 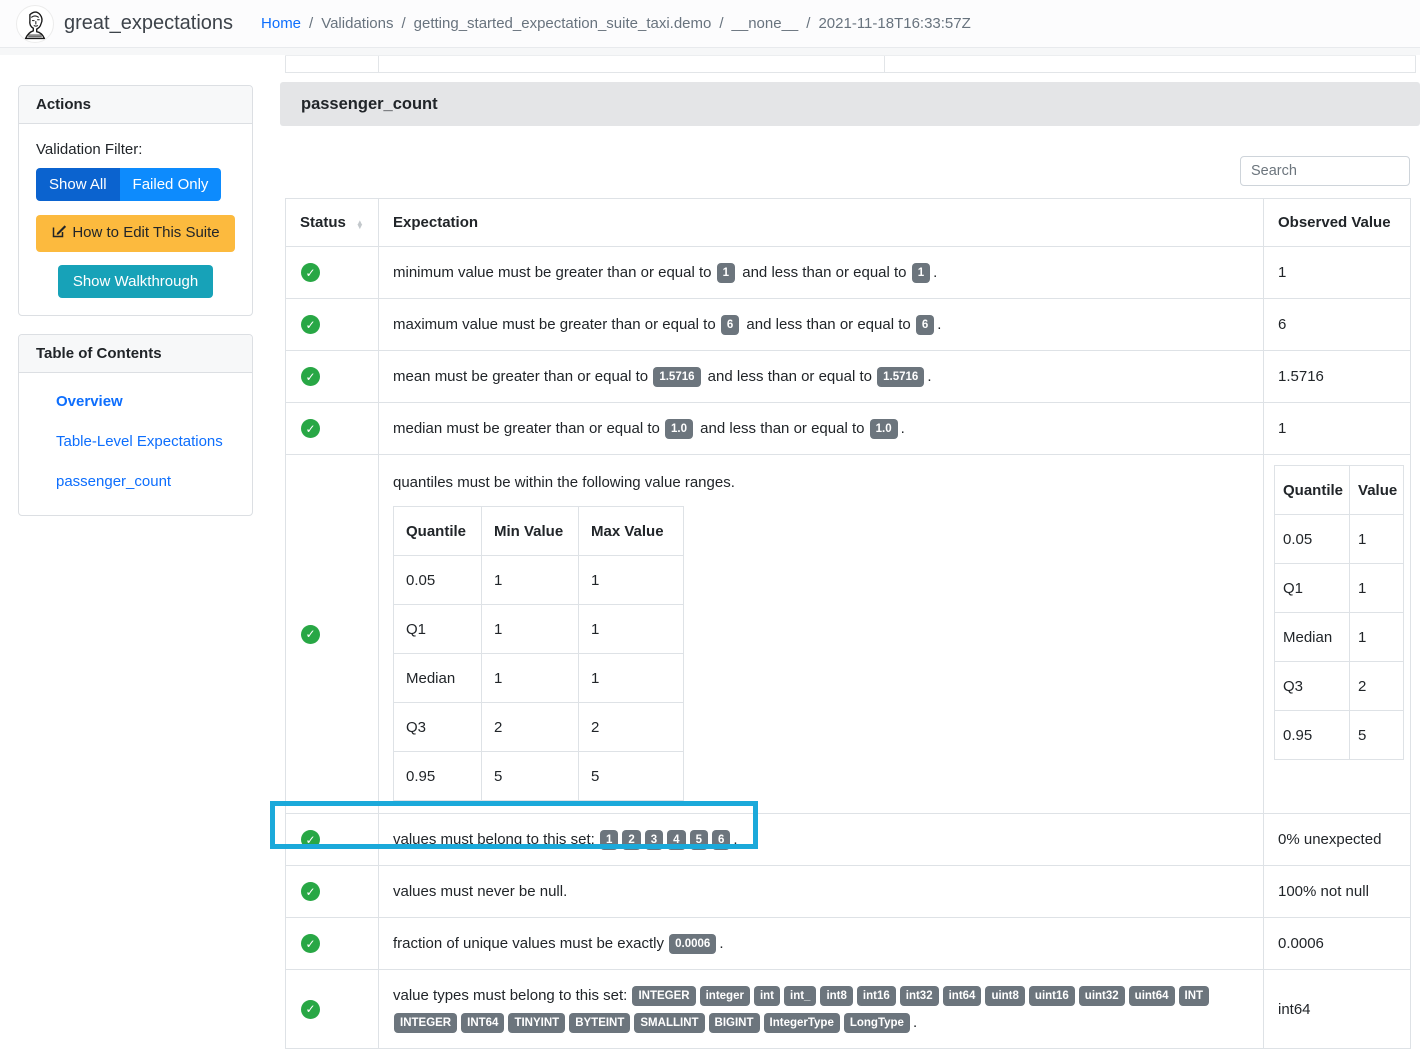 I want to click on how-to-edit-suite-button: How to Edit This Suite, so click(x=135, y=233).